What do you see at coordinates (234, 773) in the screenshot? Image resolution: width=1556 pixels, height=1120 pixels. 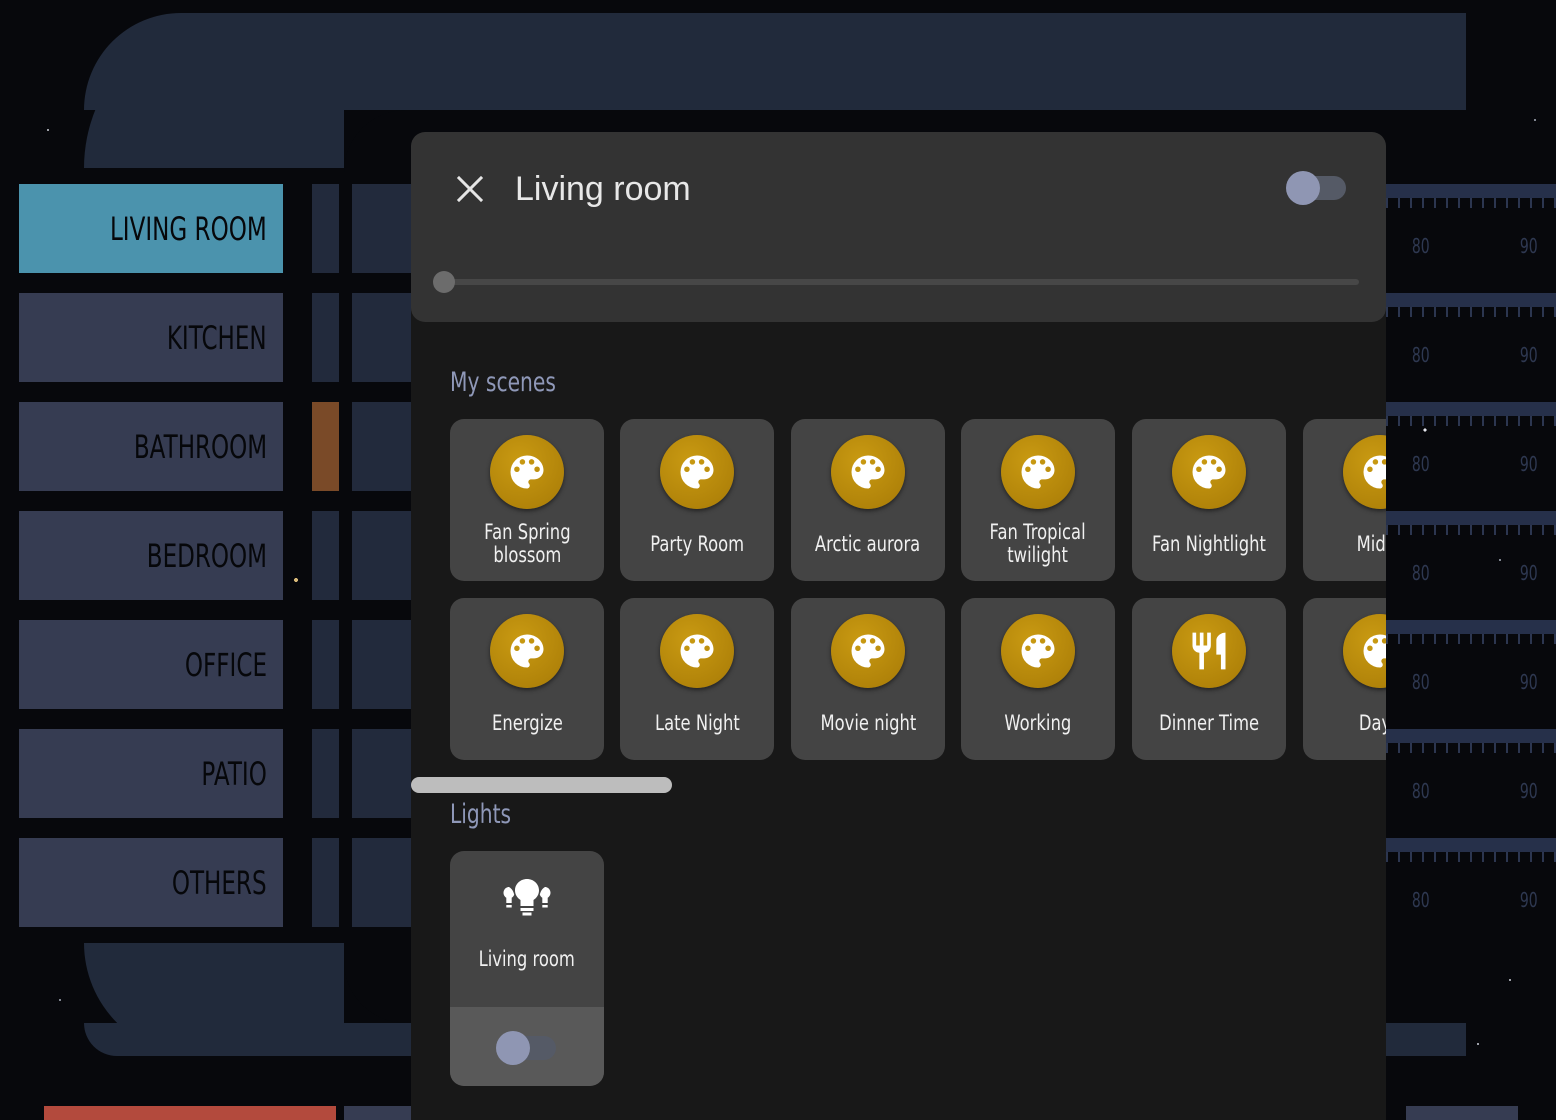 I see `nav-item-label: PATIO` at bounding box center [234, 773].